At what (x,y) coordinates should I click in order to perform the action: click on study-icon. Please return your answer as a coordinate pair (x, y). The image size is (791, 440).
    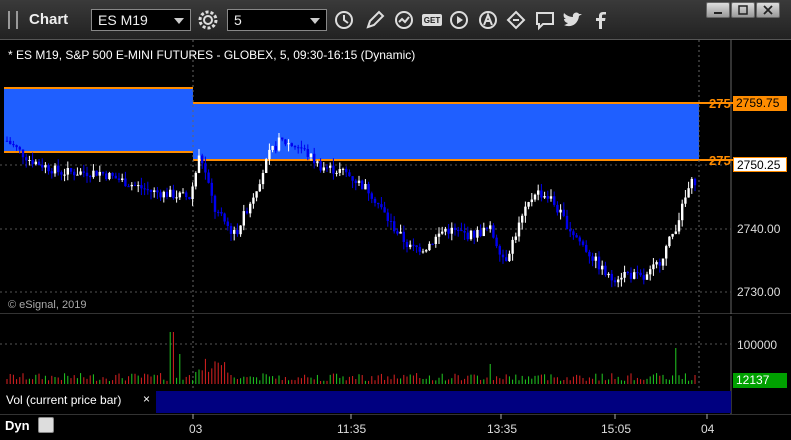
    Looking at the image, I should click on (404, 20).